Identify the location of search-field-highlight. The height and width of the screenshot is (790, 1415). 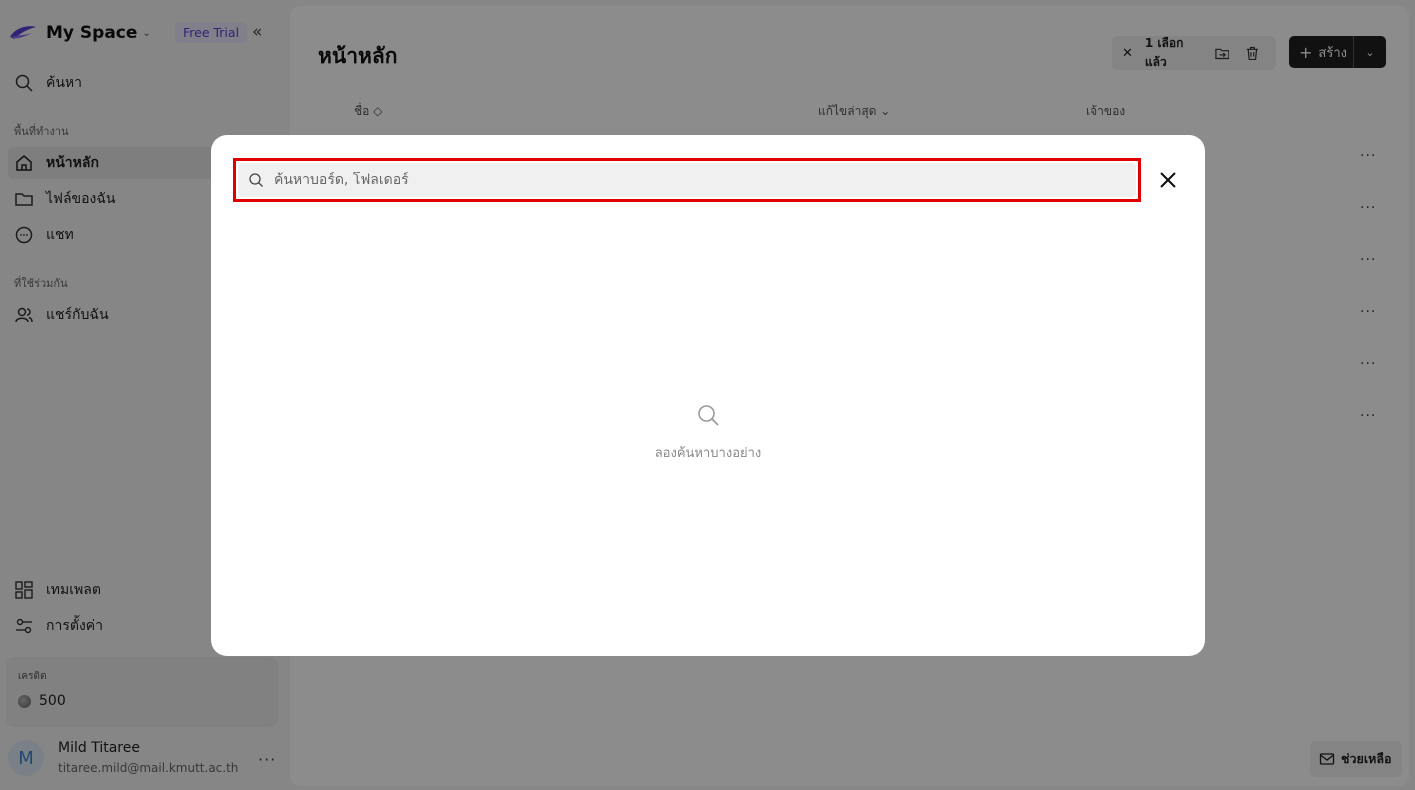
(687, 180).